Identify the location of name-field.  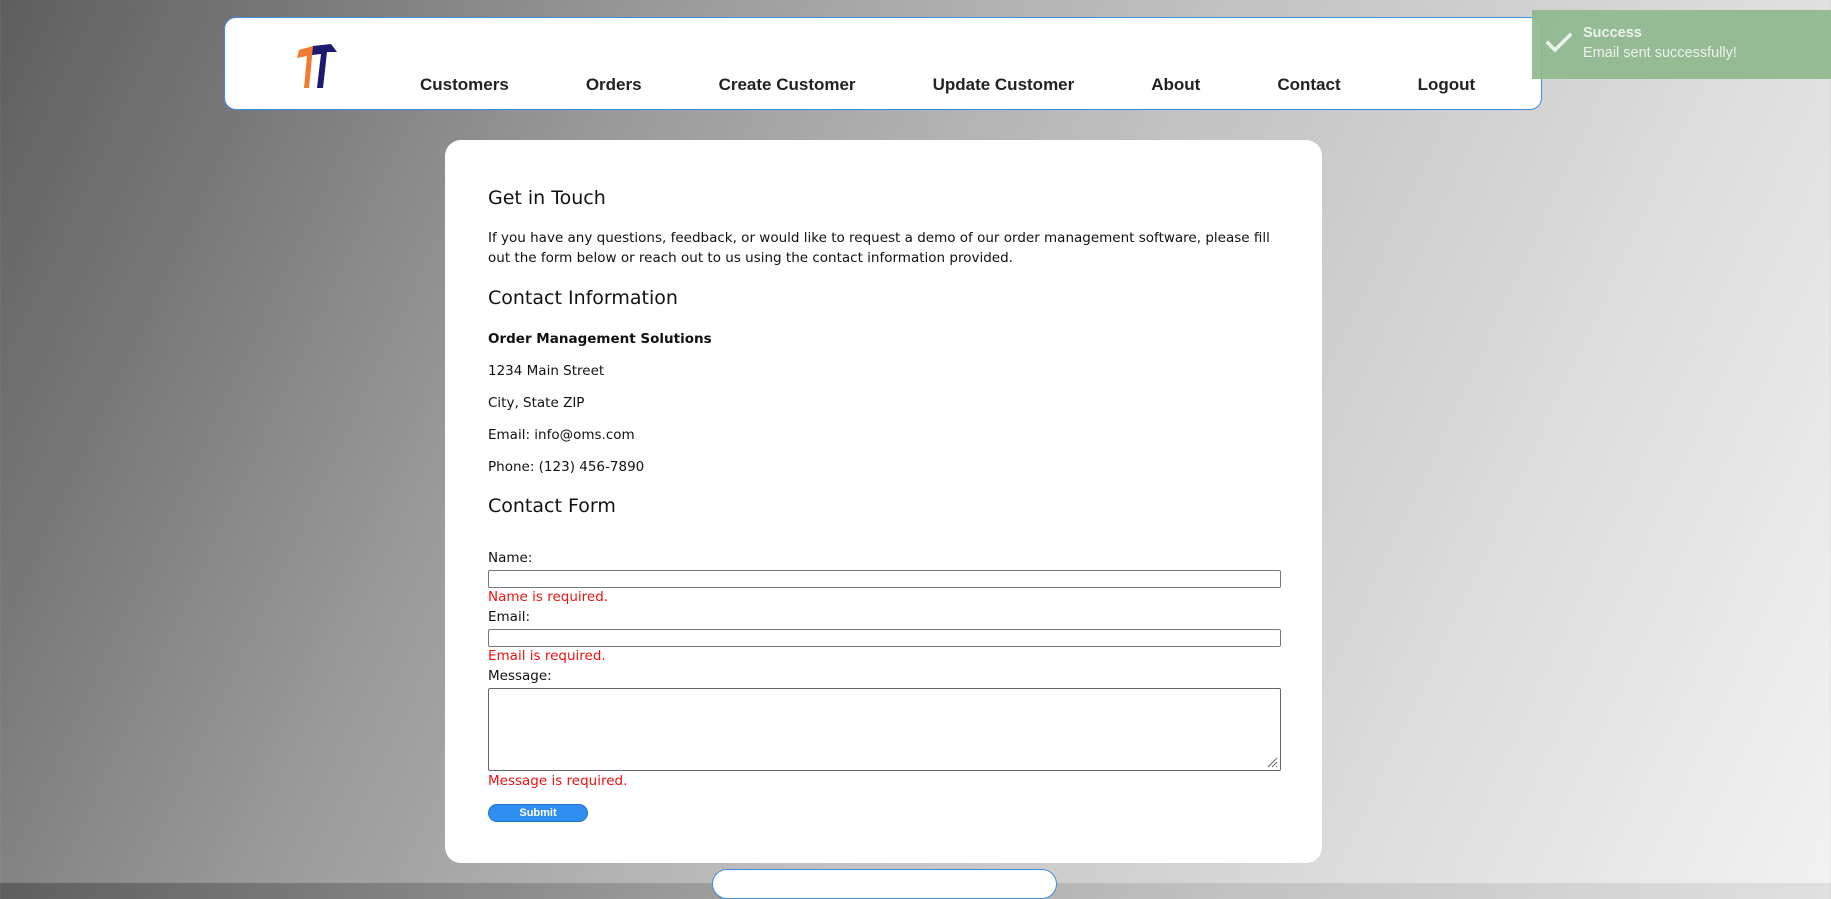
(884, 579).